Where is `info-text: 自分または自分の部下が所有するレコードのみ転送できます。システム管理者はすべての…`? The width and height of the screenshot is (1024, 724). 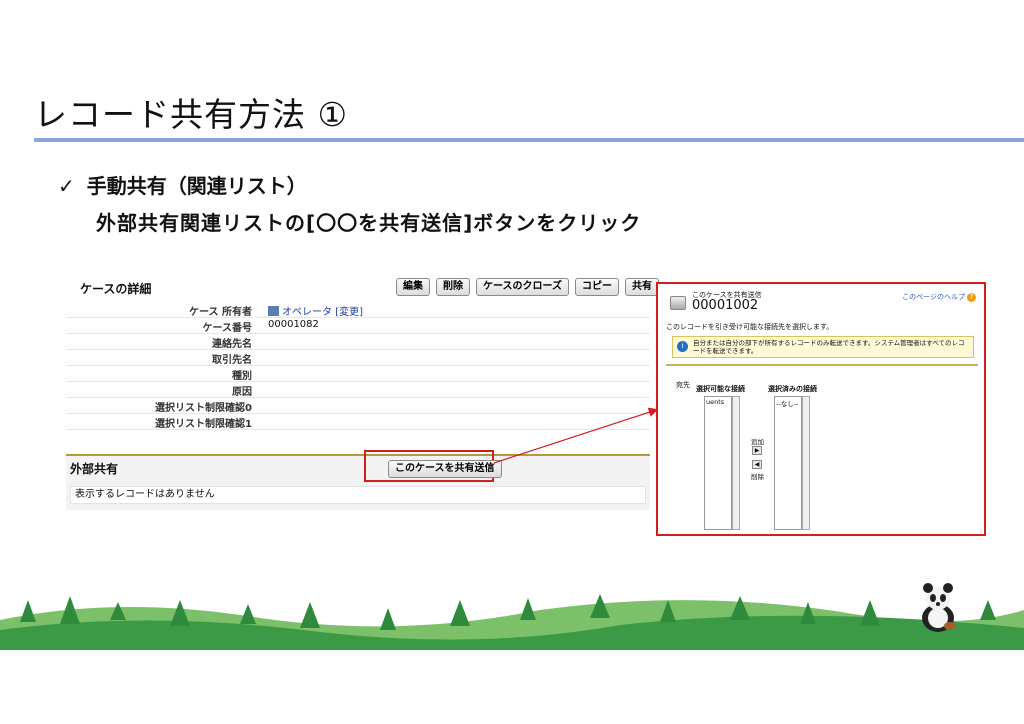
info-text: 自分または自分の部下が所有するレコードのみ転送できます。システム管理者はすべての… is located at coordinates (829, 347).